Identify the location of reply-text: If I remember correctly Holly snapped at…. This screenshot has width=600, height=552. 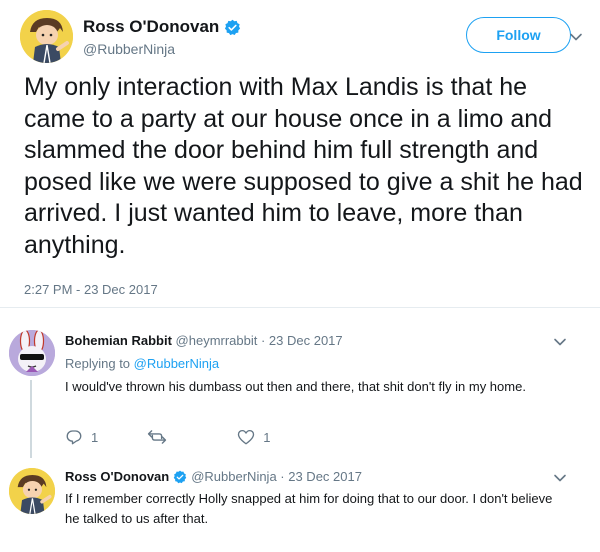
(309, 508).